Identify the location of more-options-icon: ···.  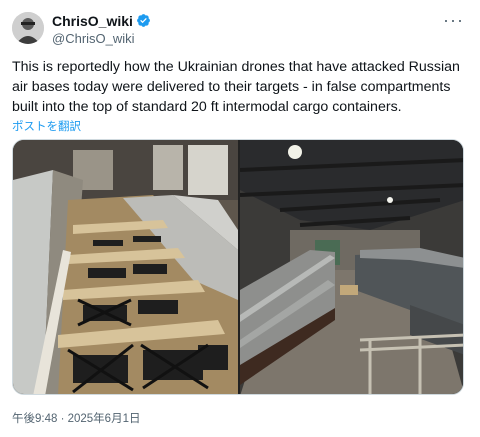
(453, 20).